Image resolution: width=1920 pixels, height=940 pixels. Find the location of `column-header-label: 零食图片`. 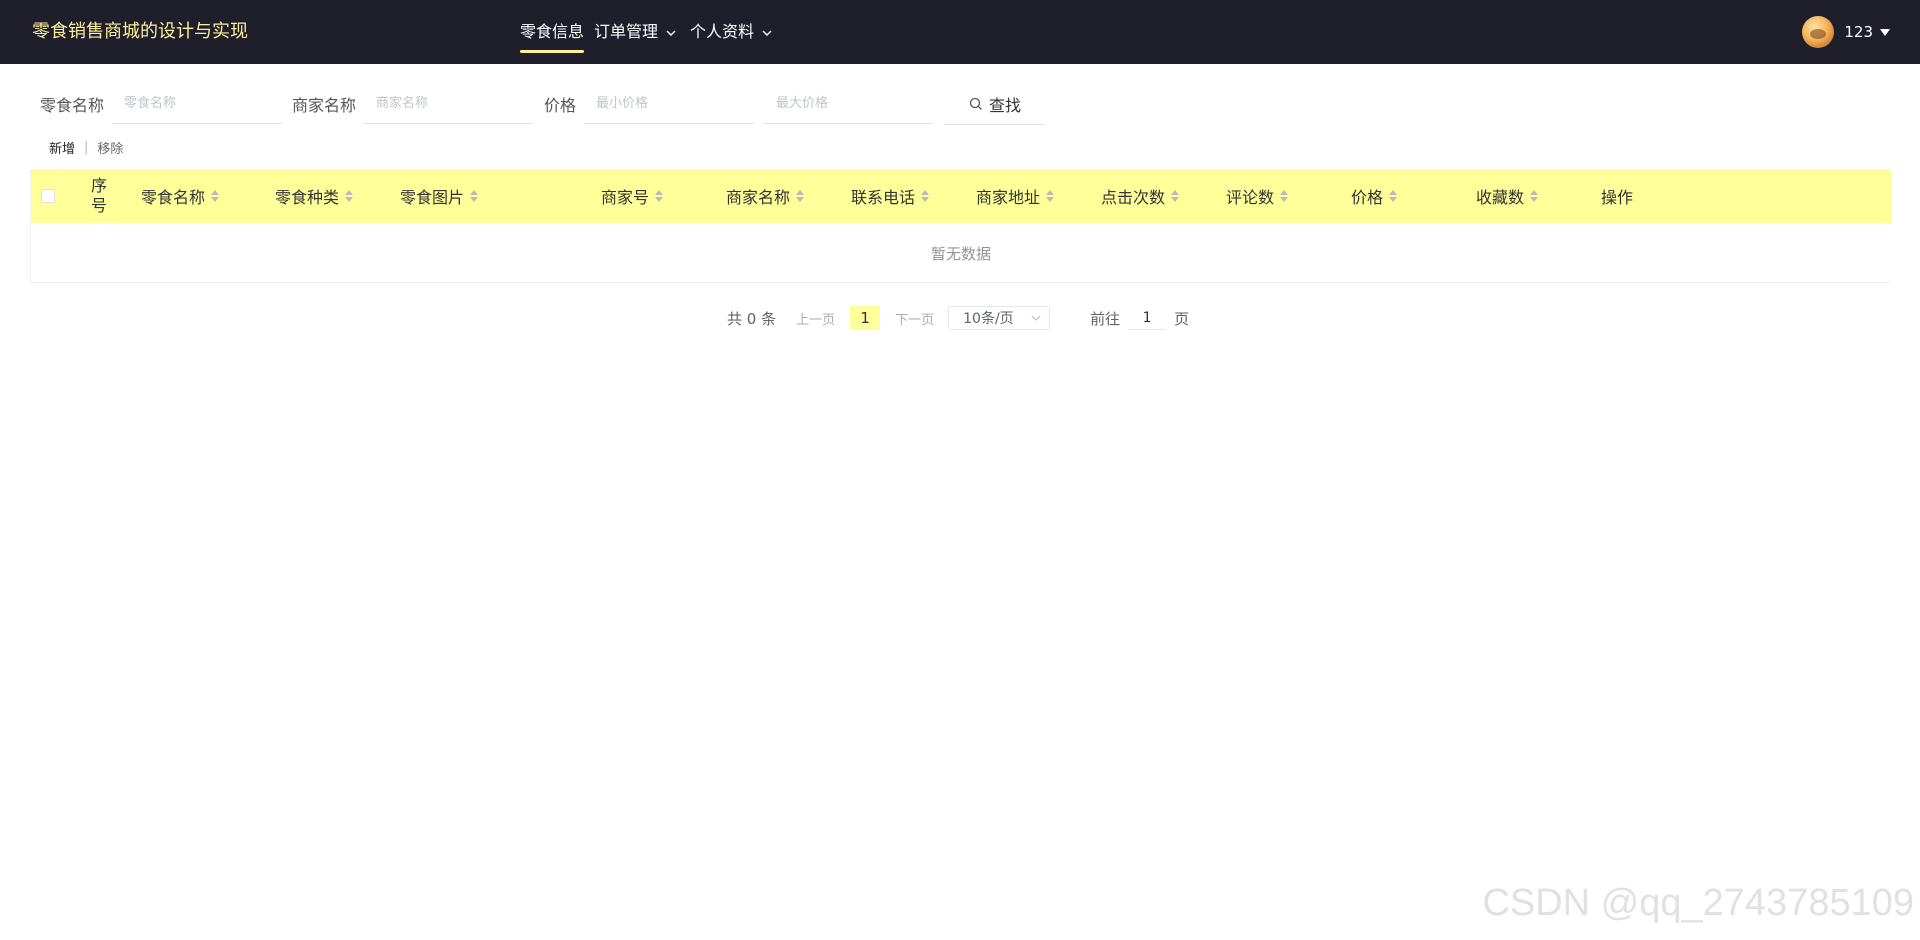

column-header-label: 零食图片 is located at coordinates (432, 197).